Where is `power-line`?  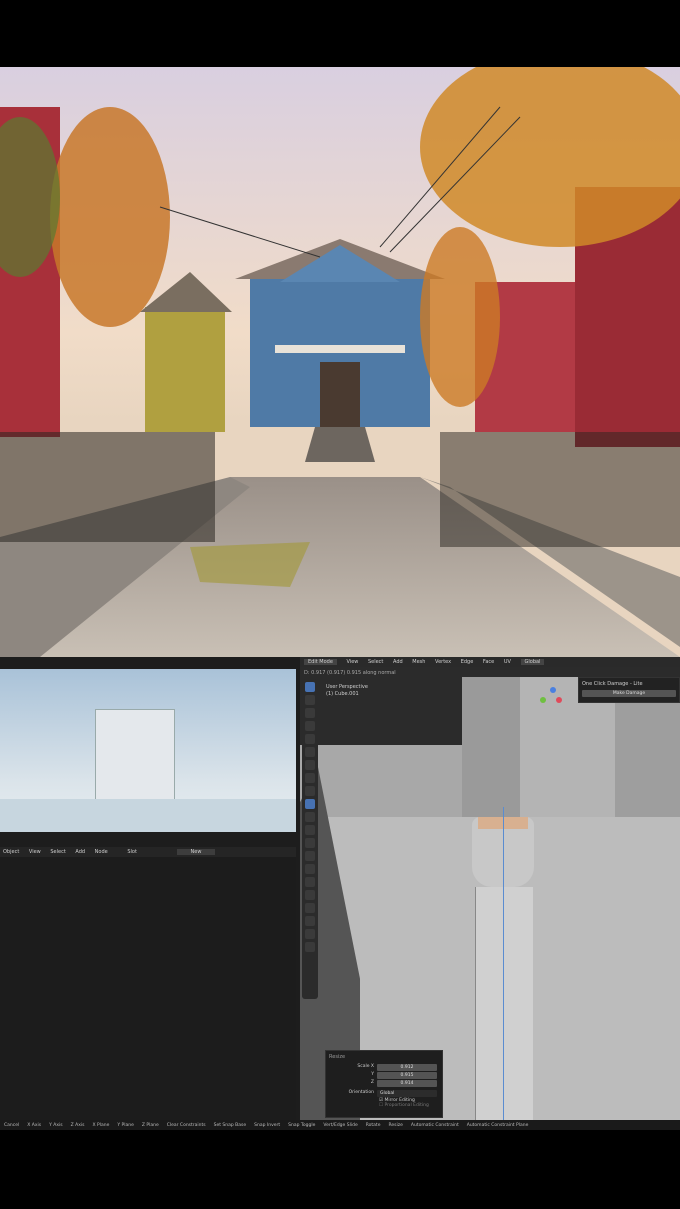
power-line is located at coordinates (240, 232).